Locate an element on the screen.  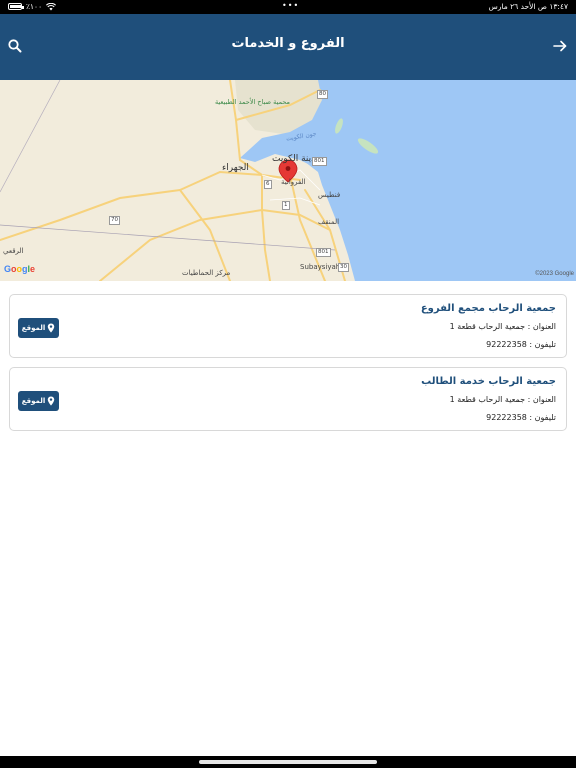
home-indicator-bar is located at coordinates (288, 762).